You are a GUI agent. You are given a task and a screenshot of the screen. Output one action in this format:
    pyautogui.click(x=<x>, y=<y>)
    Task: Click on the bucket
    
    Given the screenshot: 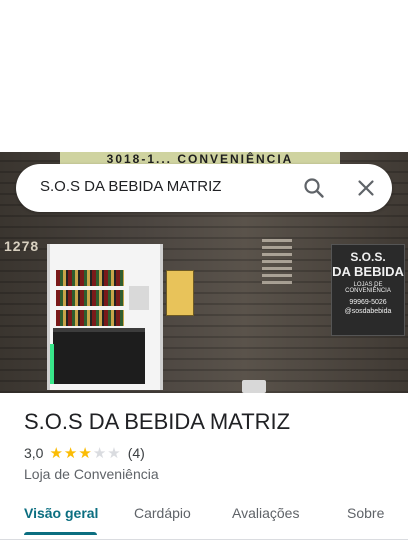 What is the action you would take?
    pyautogui.click(x=254, y=386)
    